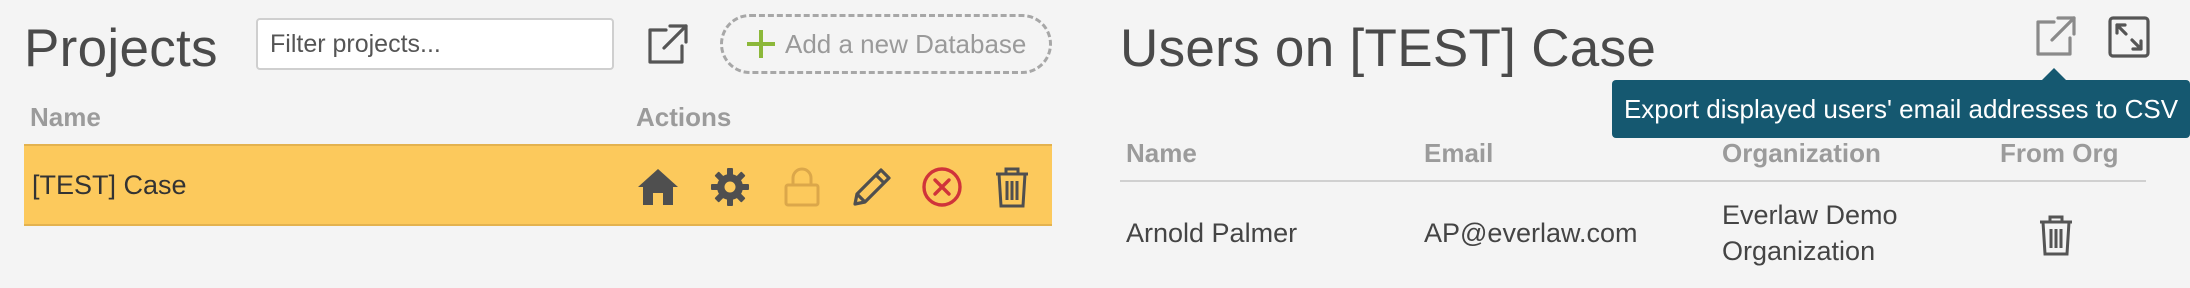 The image size is (2190, 288). I want to click on export-users-button, so click(2055, 37).